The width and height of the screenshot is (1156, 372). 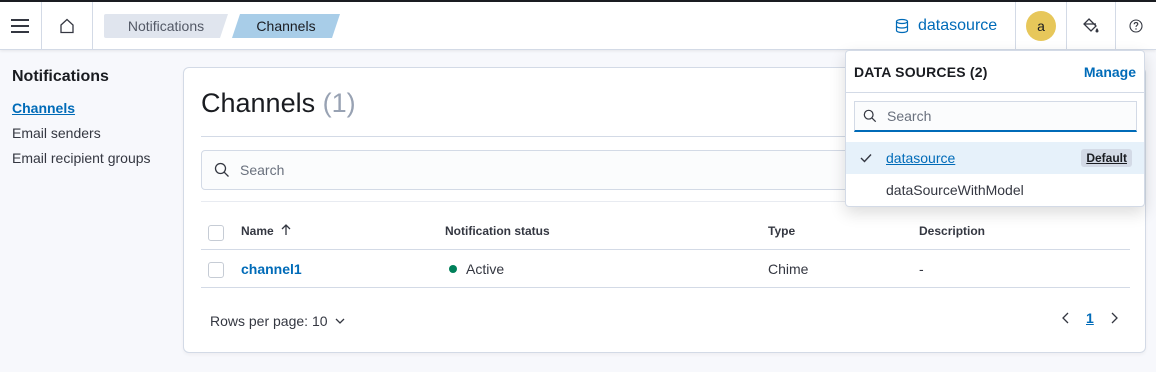 I want to click on column-header-status: Notification status, so click(x=497, y=231).